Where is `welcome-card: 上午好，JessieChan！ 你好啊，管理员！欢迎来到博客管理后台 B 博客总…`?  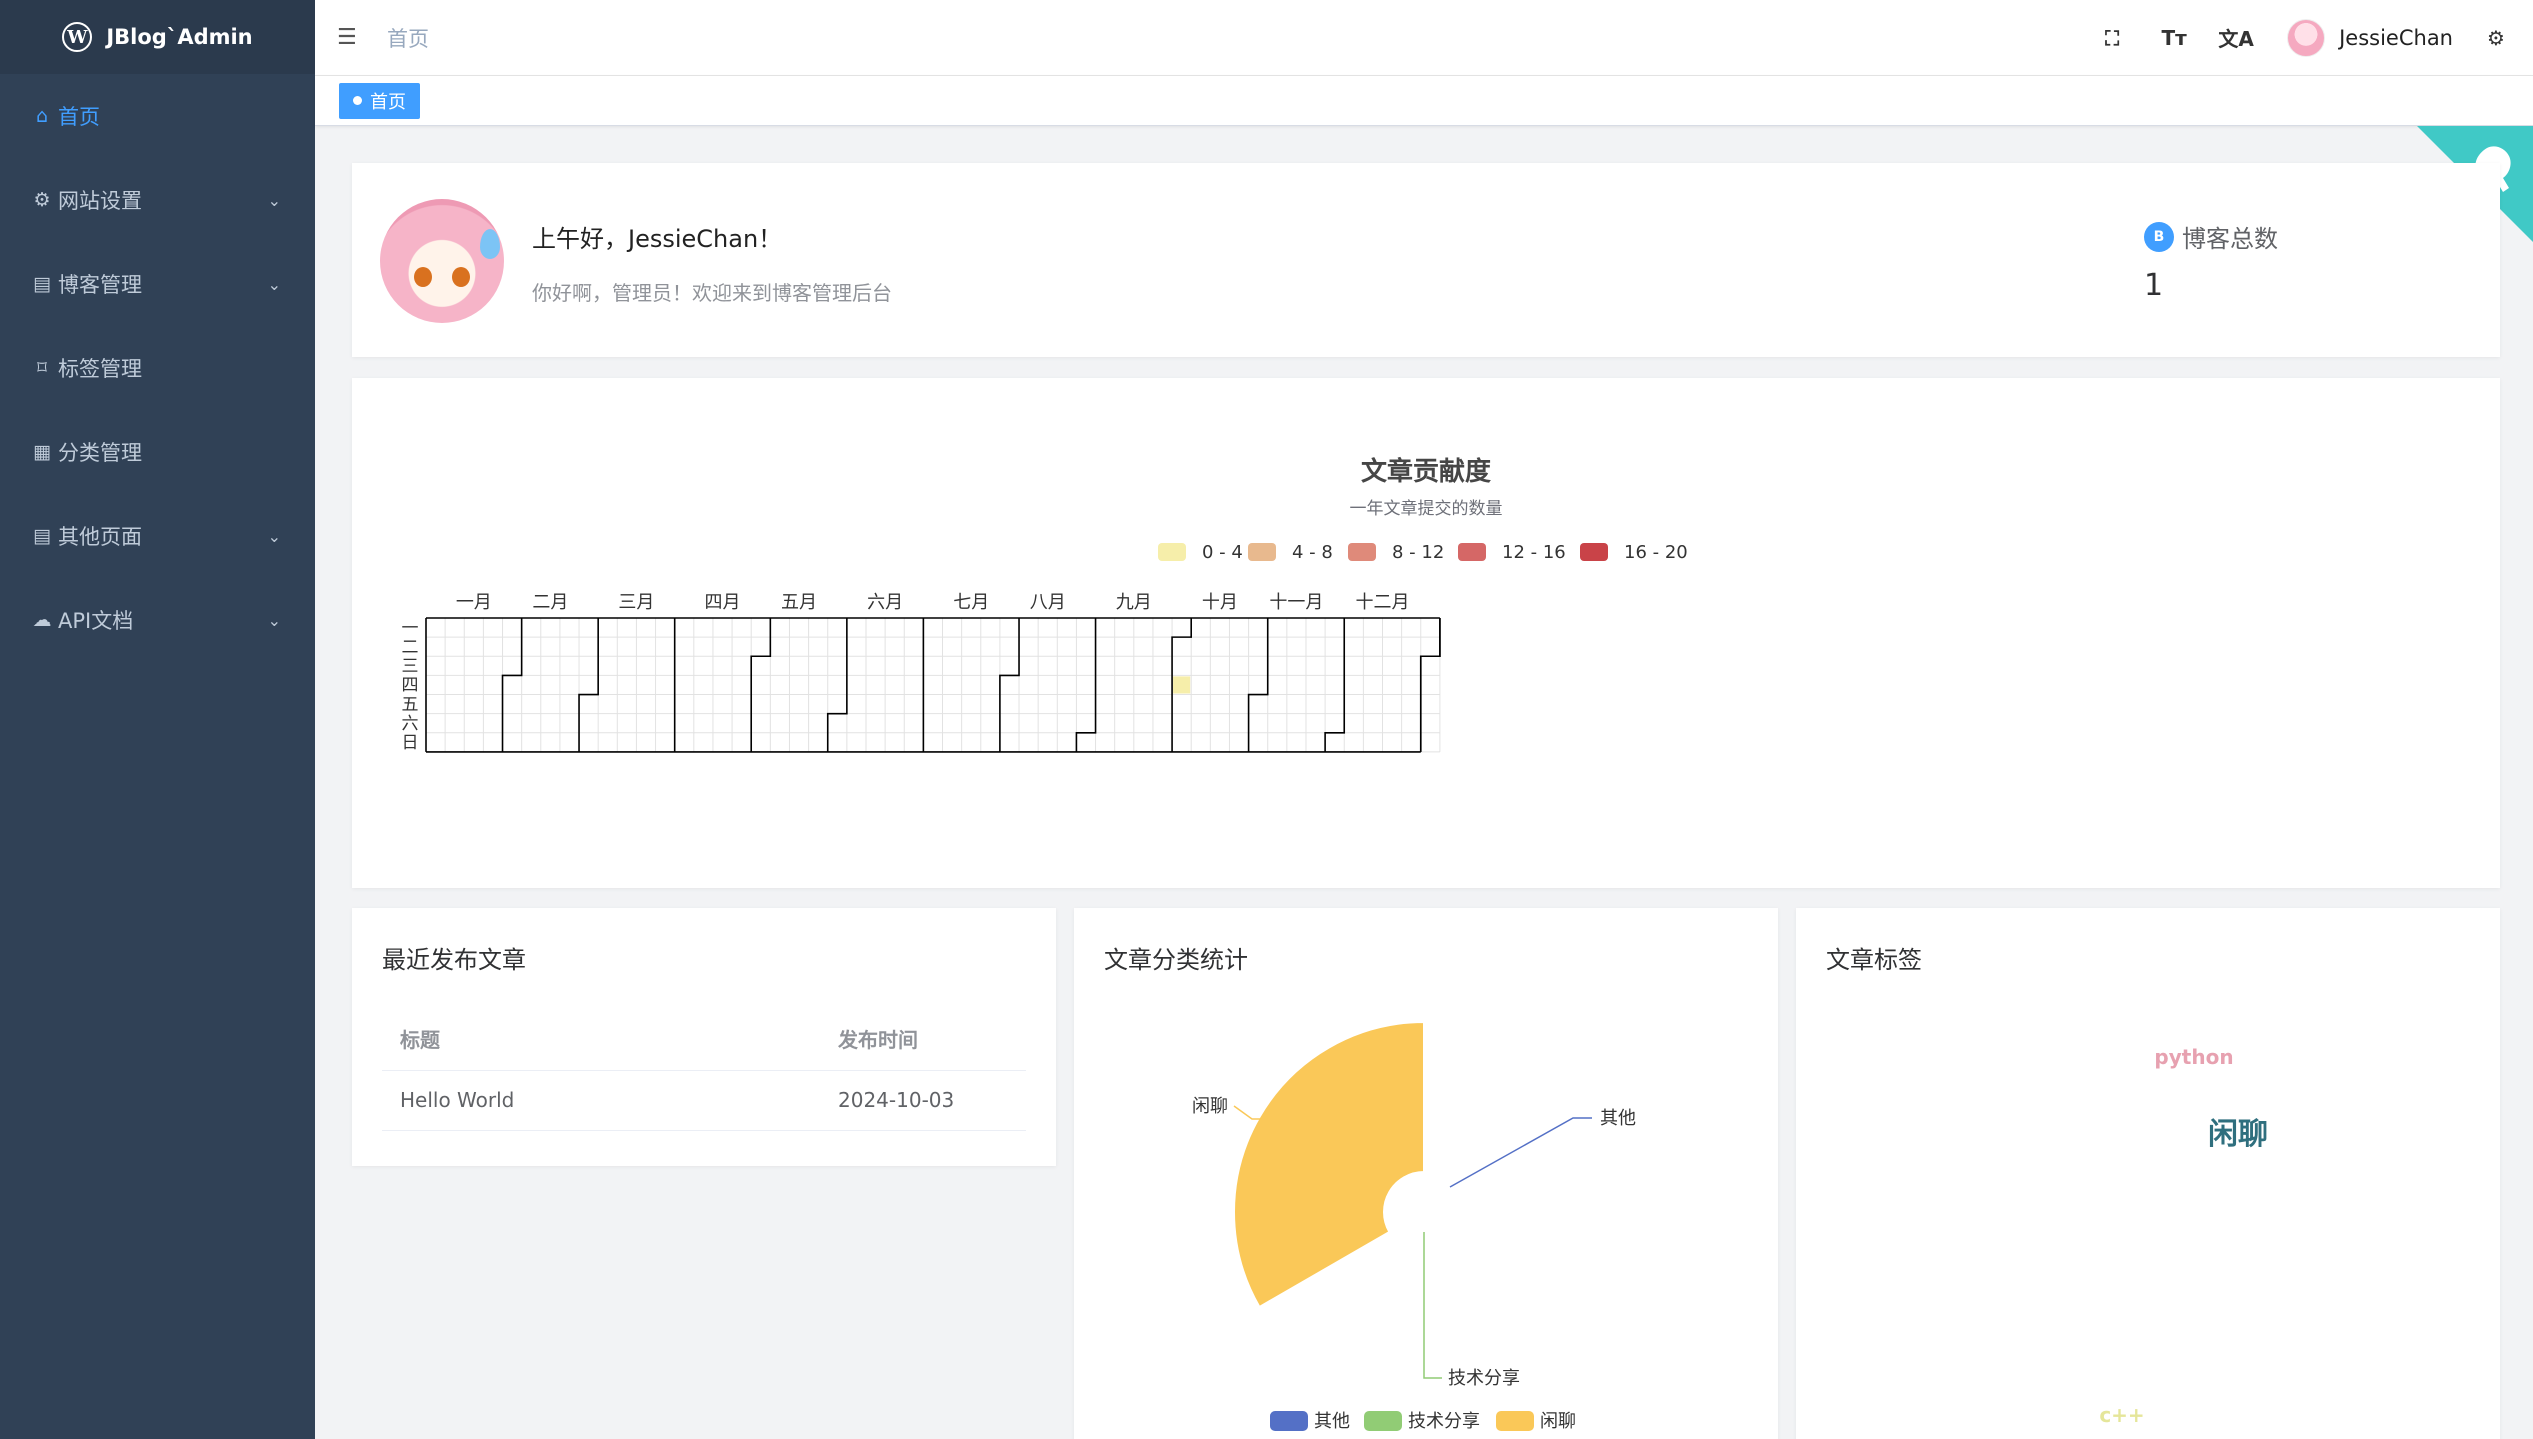
welcome-card: 上午好，JessieChan！ 你好啊，管理员！欢迎来到博客管理后台 B 博客总… is located at coordinates (1426, 260).